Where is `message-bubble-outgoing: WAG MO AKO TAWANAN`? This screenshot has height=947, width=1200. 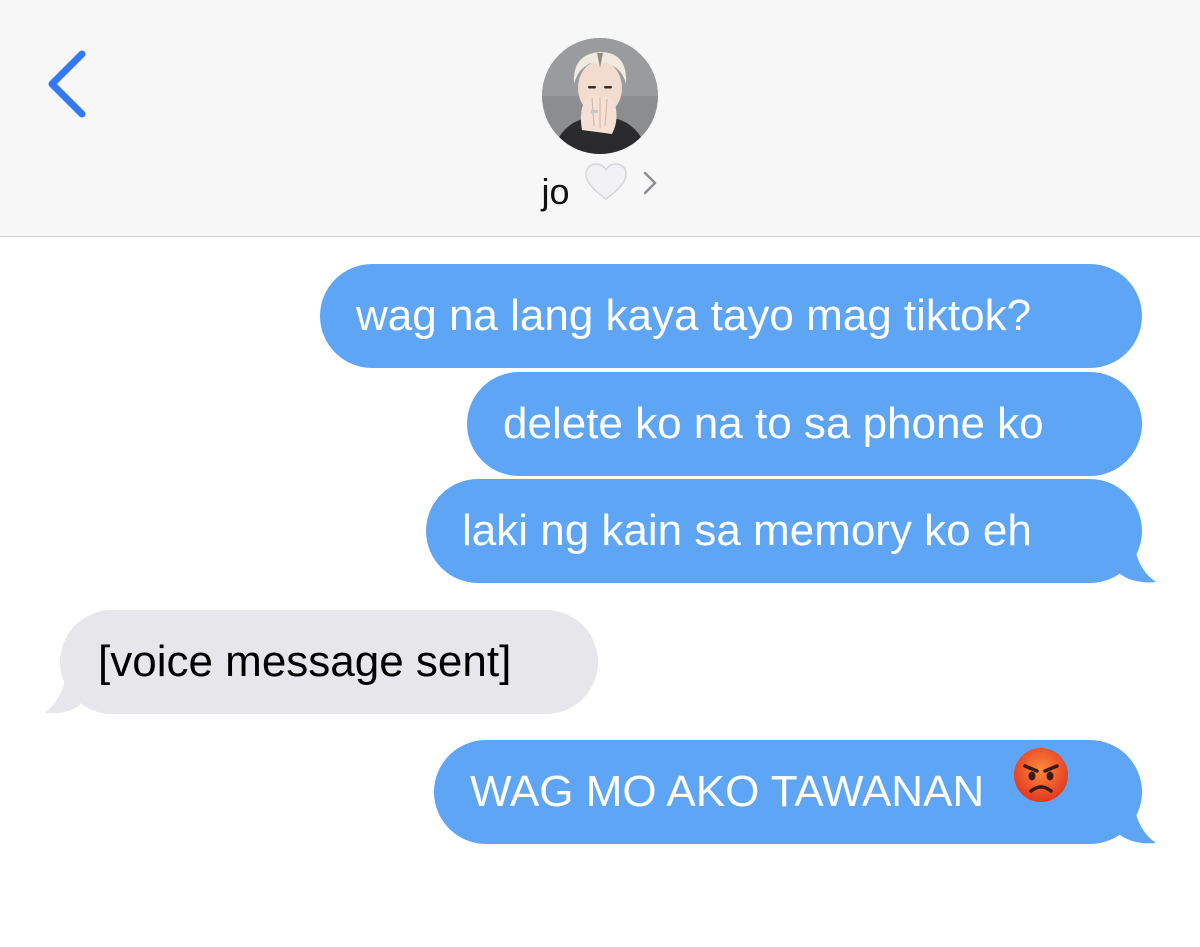
message-bubble-outgoing: WAG MO AKO TAWANAN is located at coordinates (788, 792).